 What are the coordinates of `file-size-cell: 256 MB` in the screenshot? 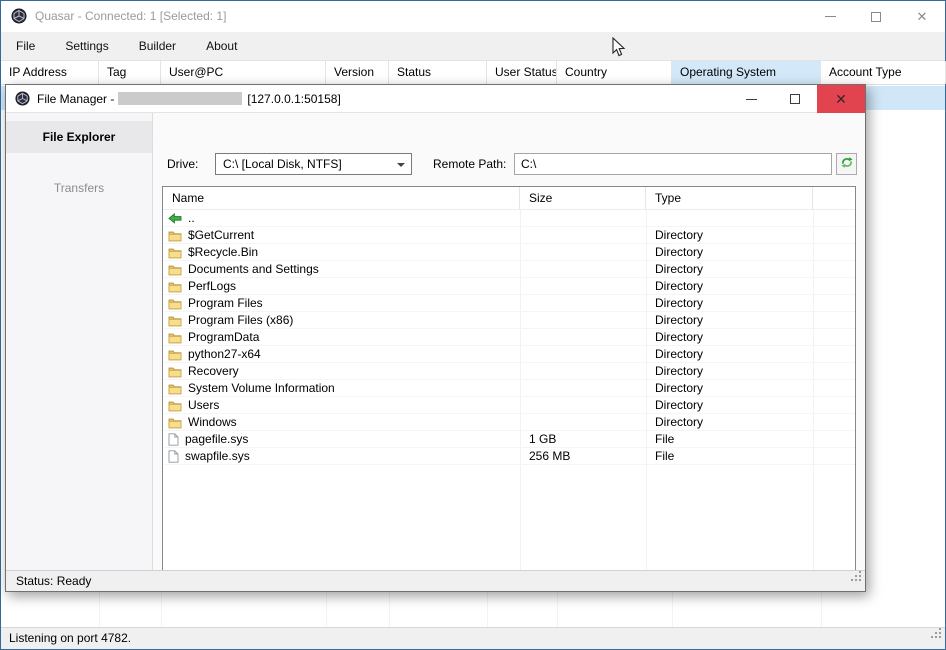 It's located at (550, 456).